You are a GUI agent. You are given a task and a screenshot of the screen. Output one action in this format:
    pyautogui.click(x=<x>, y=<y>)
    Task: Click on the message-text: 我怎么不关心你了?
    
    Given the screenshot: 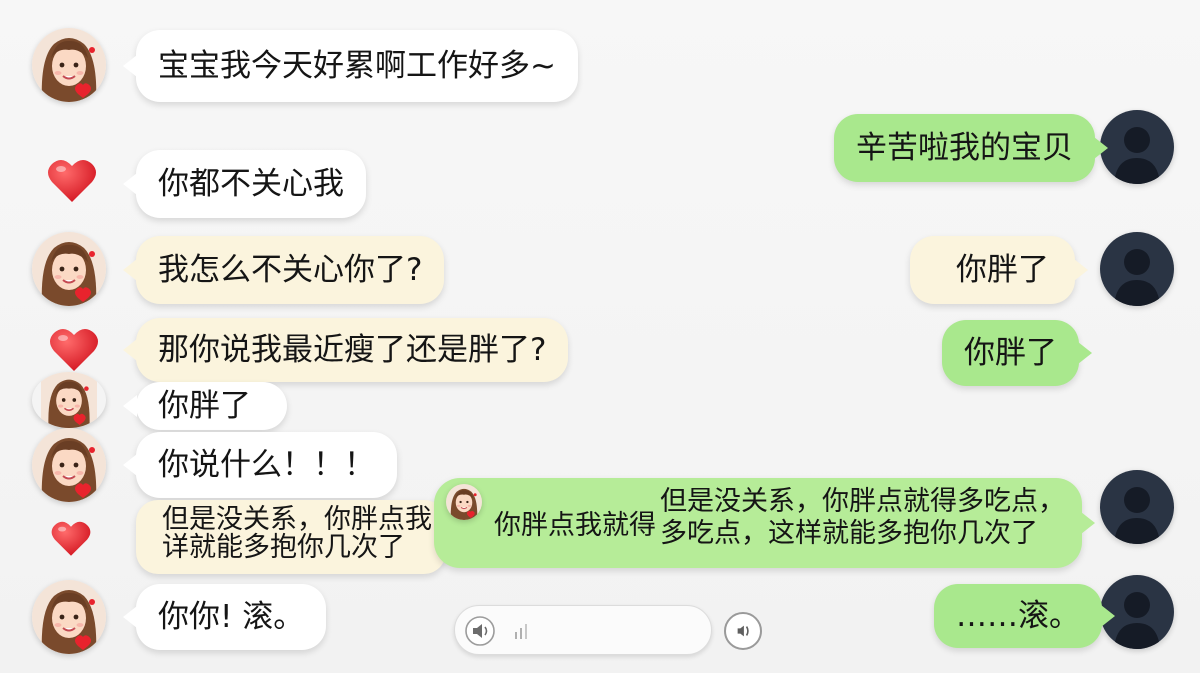 What is the action you would take?
    pyautogui.click(x=290, y=269)
    